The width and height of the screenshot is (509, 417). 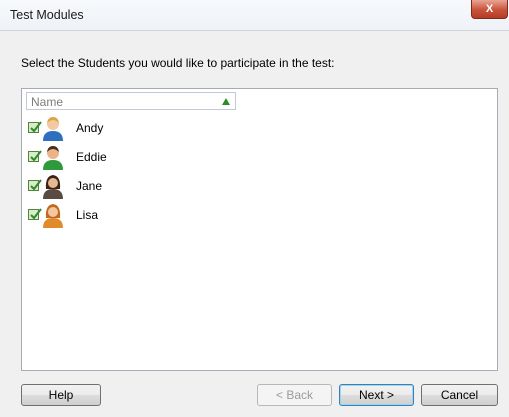 What do you see at coordinates (91, 157) in the screenshot?
I see `student-name: Eddie` at bounding box center [91, 157].